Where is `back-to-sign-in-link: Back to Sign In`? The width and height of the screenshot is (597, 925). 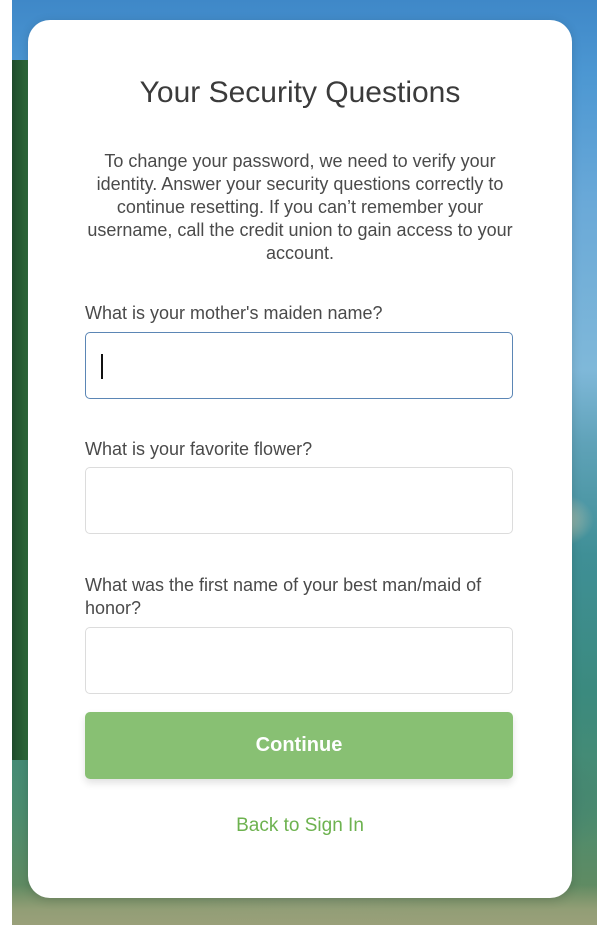
back-to-sign-in-link: Back to Sign In is located at coordinates (300, 826).